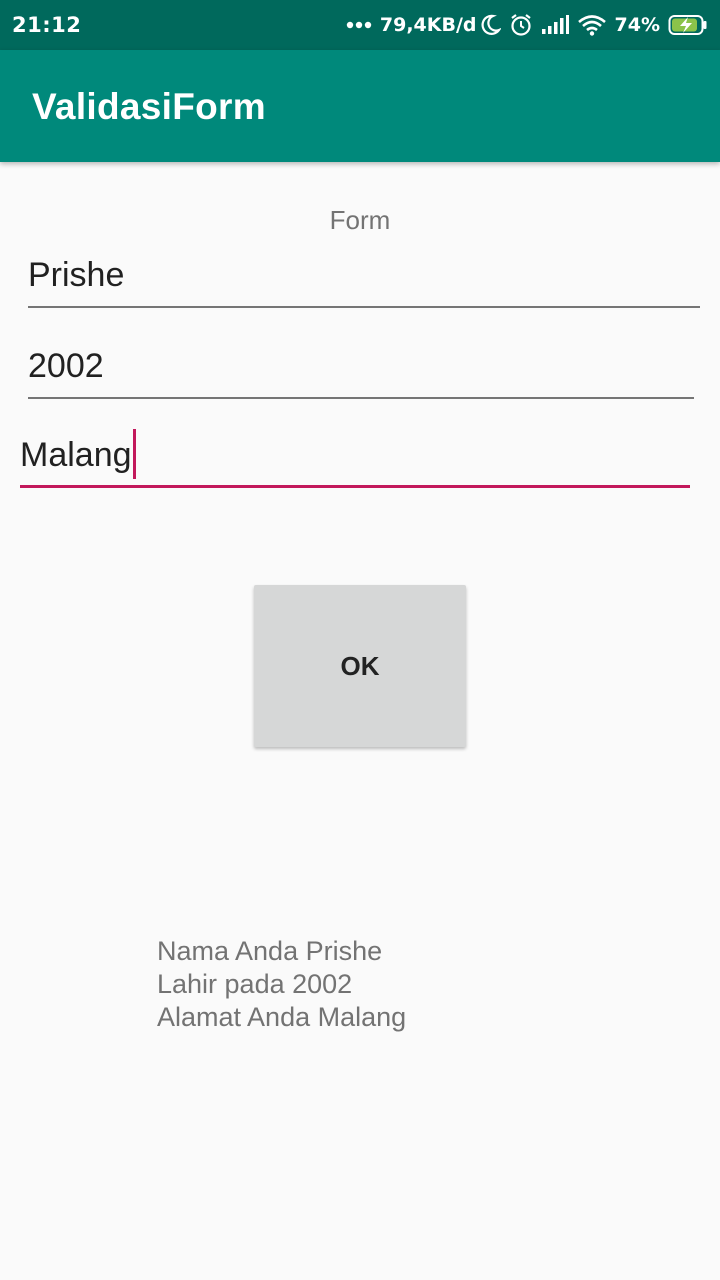 The image size is (720, 1280). Describe the element at coordinates (364, 280) in the screenshot. I see `name-input: Prishe` at that location.